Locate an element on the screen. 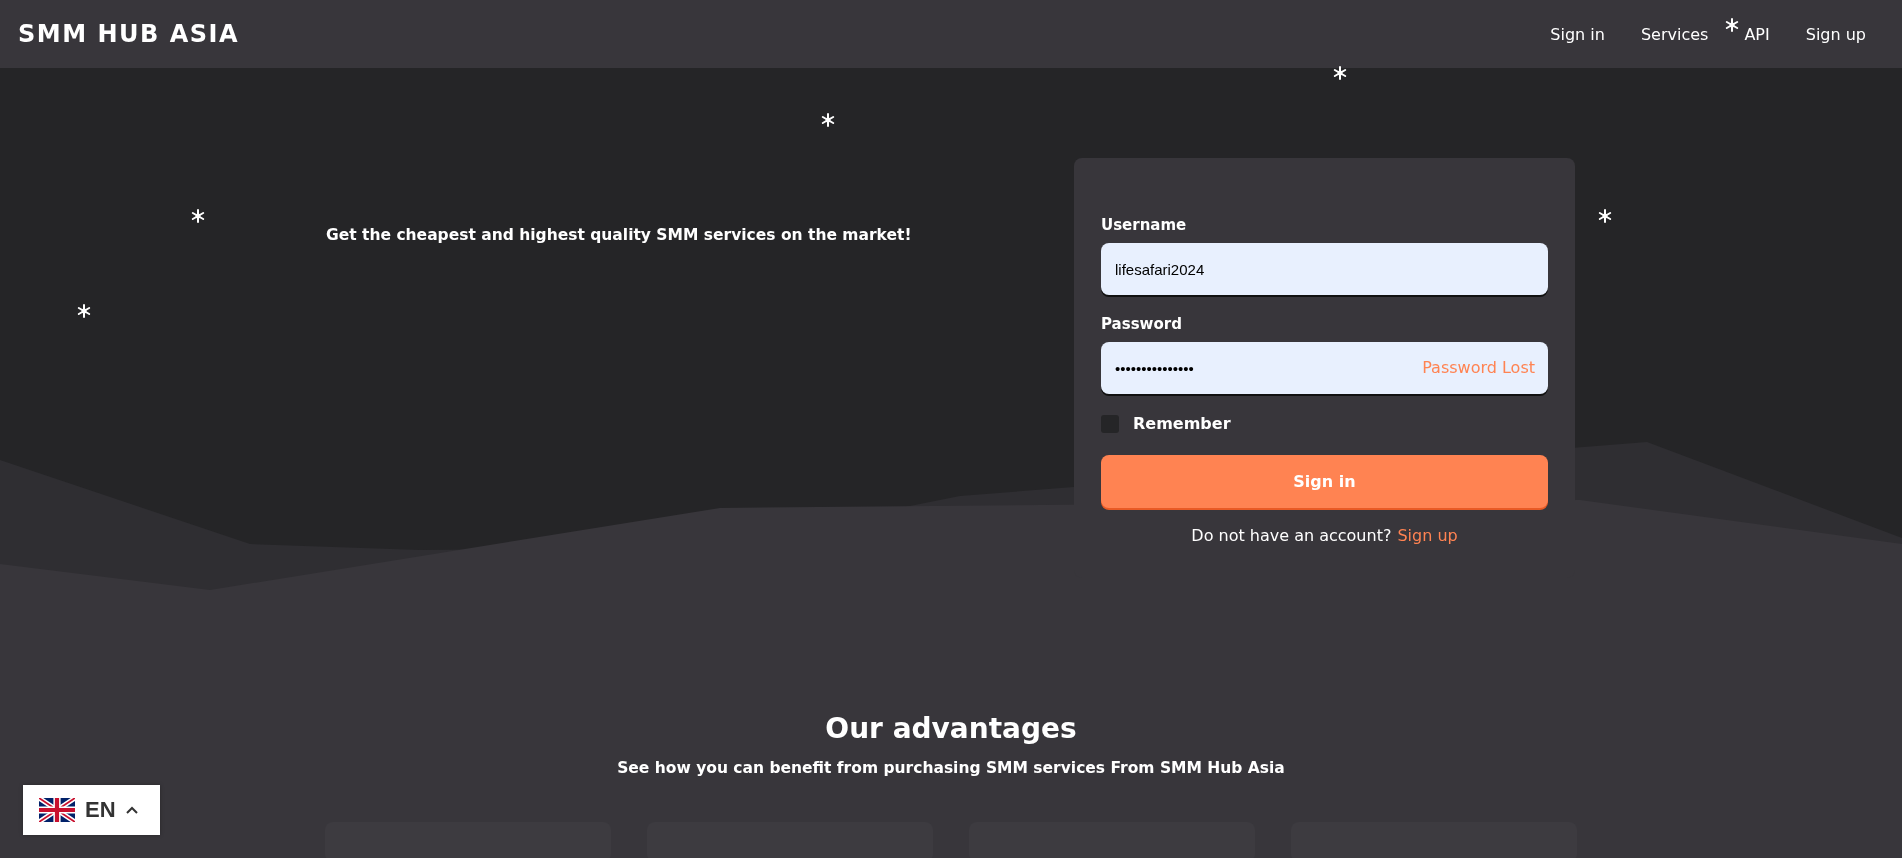 The height and width of the screenshot is (858, 1902). nav-link: Sign up is located at coordinates (1835, 34).